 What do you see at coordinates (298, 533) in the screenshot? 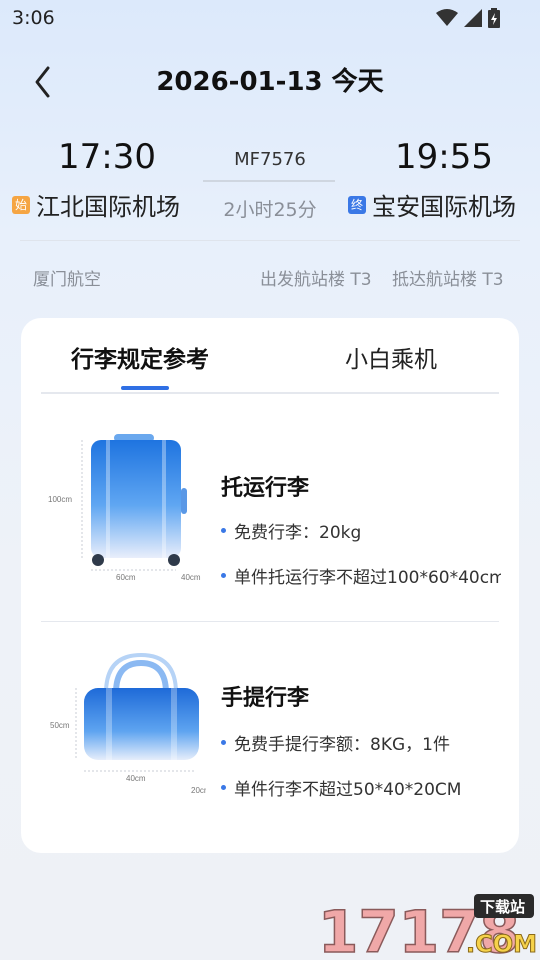
I see `rule-text: 免费行李：20kg` at bounding box center [298, 533].